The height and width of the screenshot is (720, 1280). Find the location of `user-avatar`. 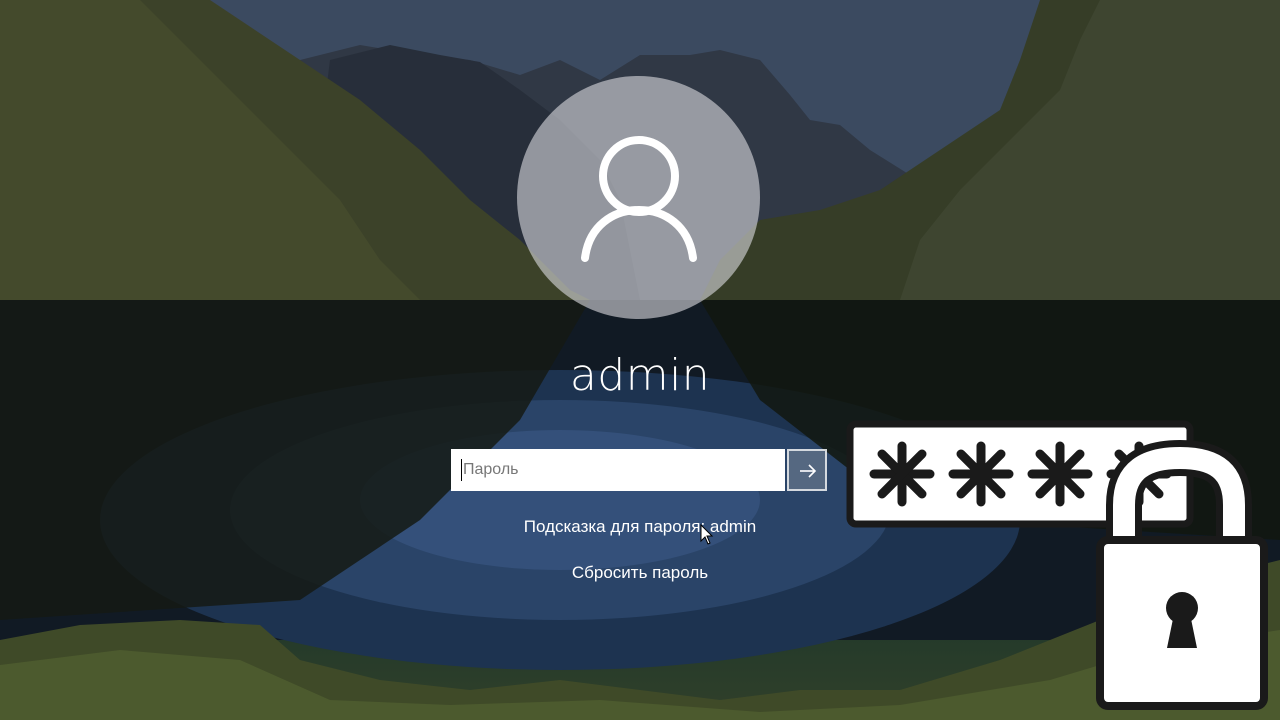

user-avatar is located at coordinates (638, 197).